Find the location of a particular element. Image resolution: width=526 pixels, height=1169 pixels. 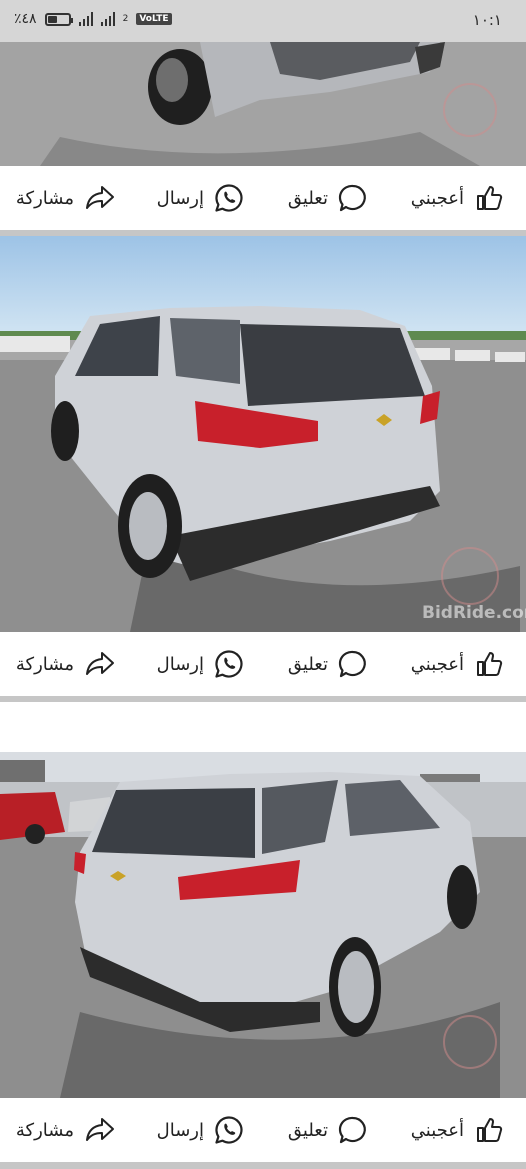

volte-badge: VoLTE is located at coordinates (154, 19).